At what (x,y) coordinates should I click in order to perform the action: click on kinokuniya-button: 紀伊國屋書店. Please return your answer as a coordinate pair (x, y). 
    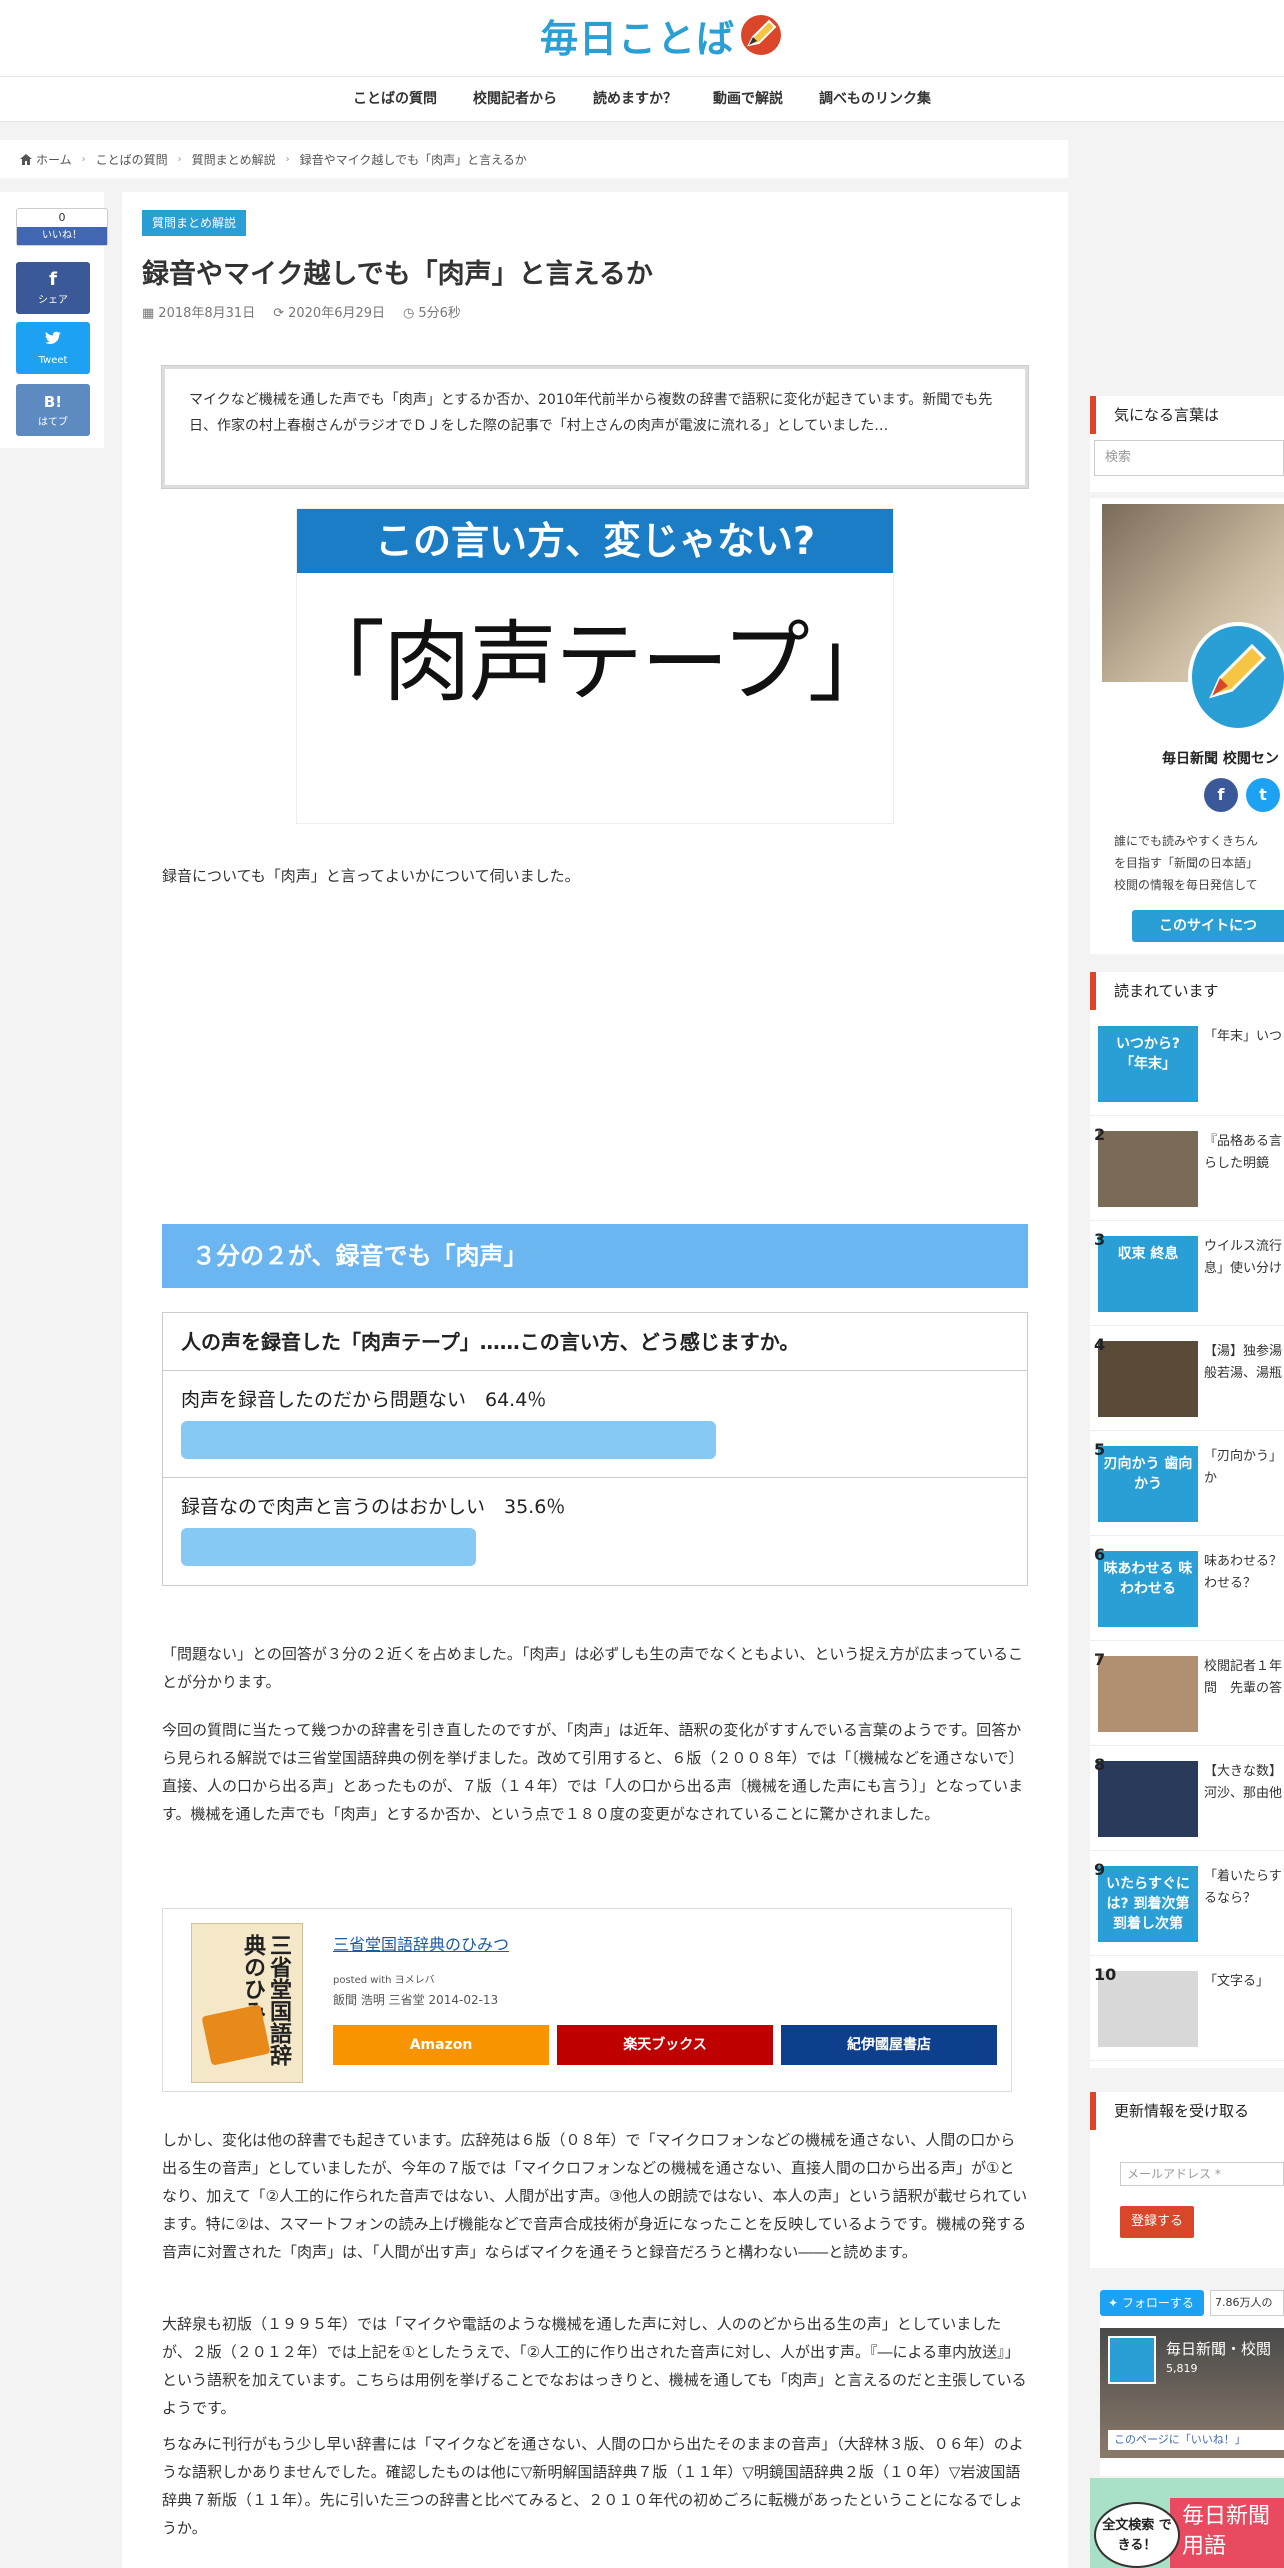
    Looking at the image, I should click on (889, 2045).